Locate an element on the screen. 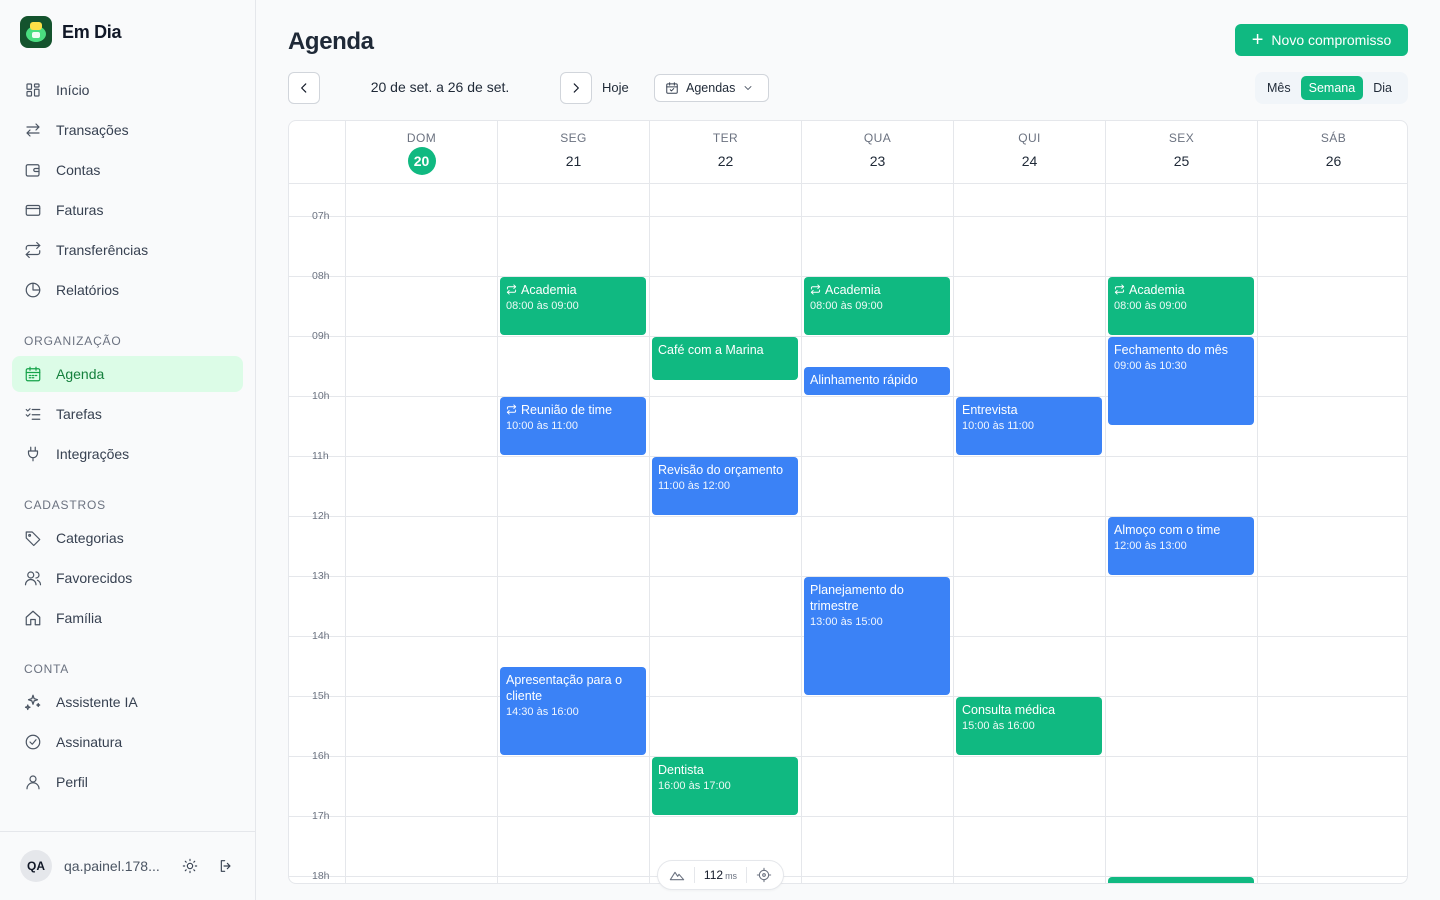  event-time: 16:00 às 17:00 is located at coordinates (694, 786).